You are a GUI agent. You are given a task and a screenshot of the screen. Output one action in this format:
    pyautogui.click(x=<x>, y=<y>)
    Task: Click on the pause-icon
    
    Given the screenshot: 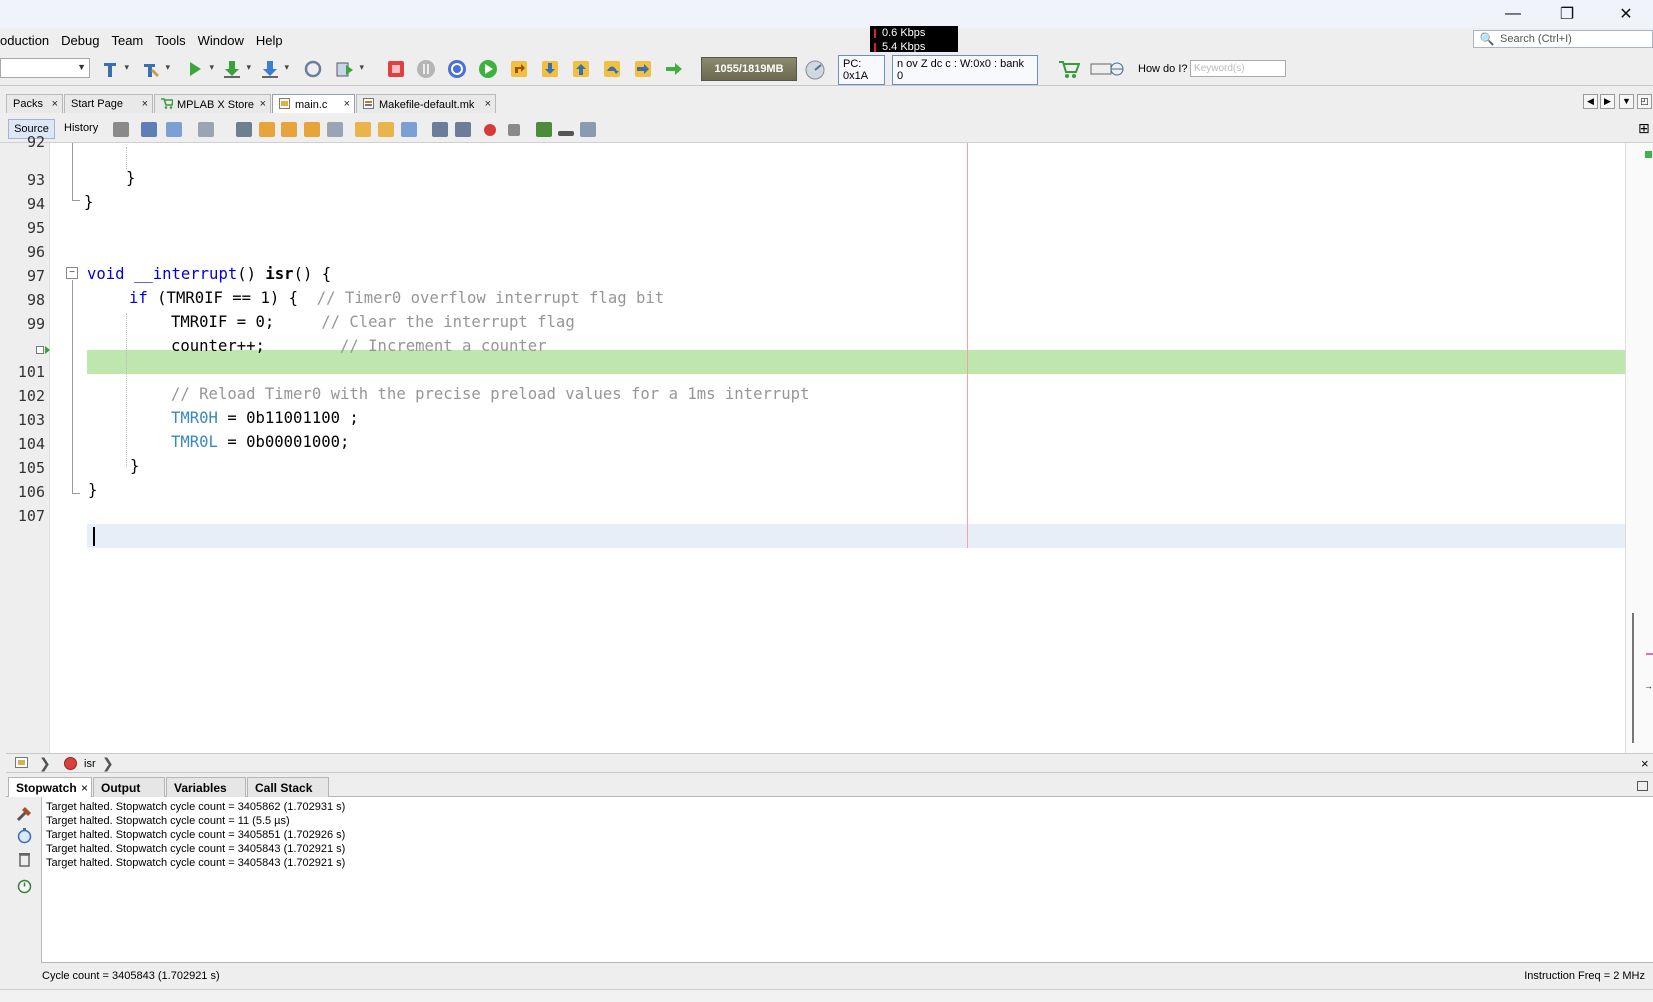 What is the action you would take?
    pyautogui.click(x=426, y=69)
    